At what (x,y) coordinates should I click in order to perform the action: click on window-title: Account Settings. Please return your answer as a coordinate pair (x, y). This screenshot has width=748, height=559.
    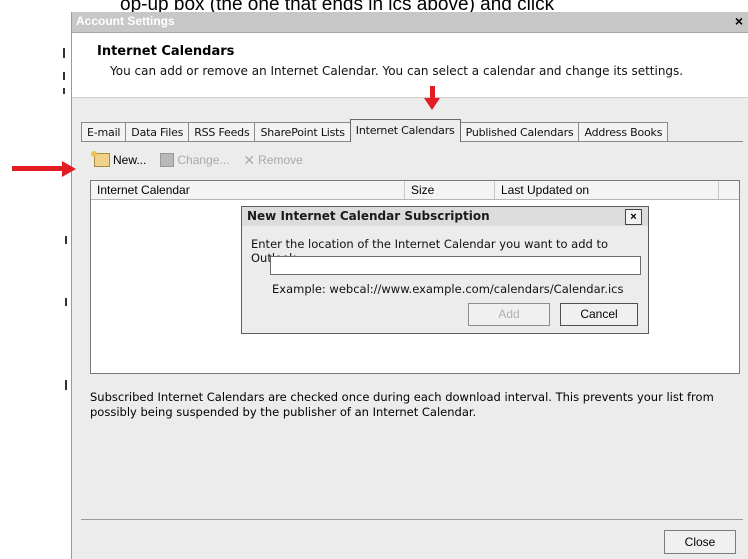
    Looking at the image, I should click on (125, 21).